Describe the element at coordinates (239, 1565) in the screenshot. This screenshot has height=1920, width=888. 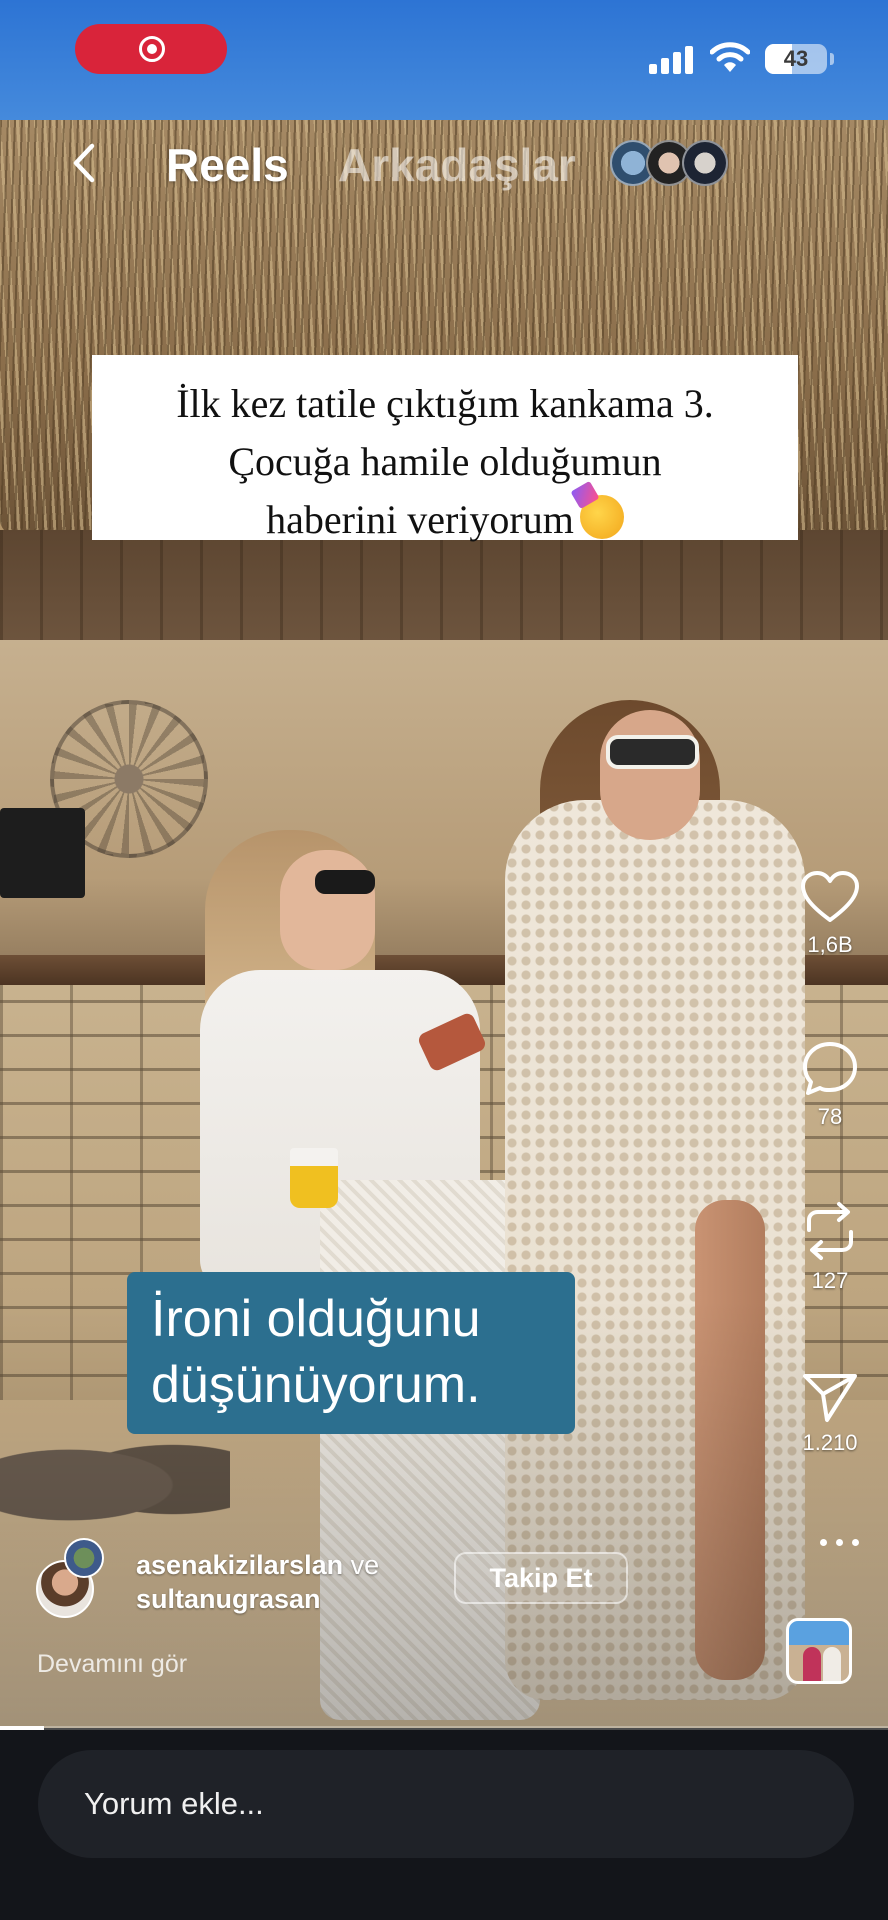
I see `author-username: asenakizilarslan` at that location.